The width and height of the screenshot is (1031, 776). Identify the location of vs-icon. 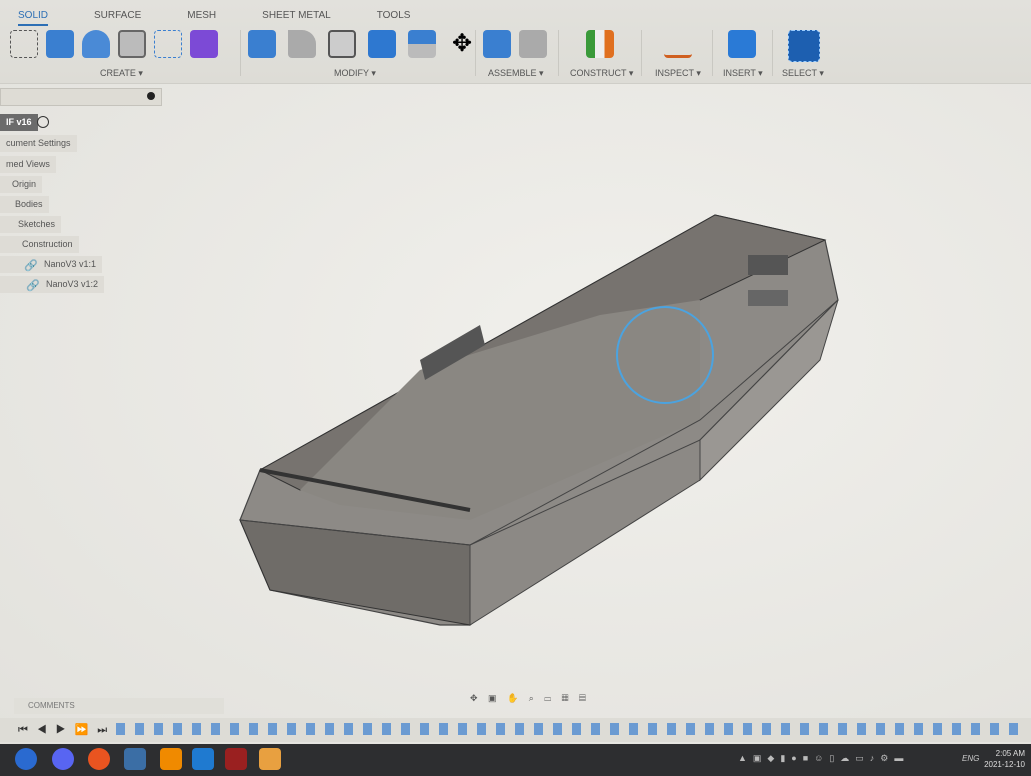
(203, 759).